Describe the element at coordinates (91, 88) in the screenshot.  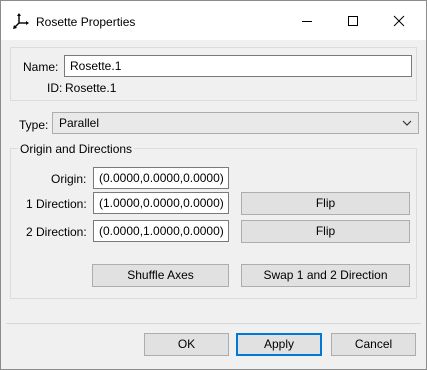
I see `id-value: Rosette.1` at that location.